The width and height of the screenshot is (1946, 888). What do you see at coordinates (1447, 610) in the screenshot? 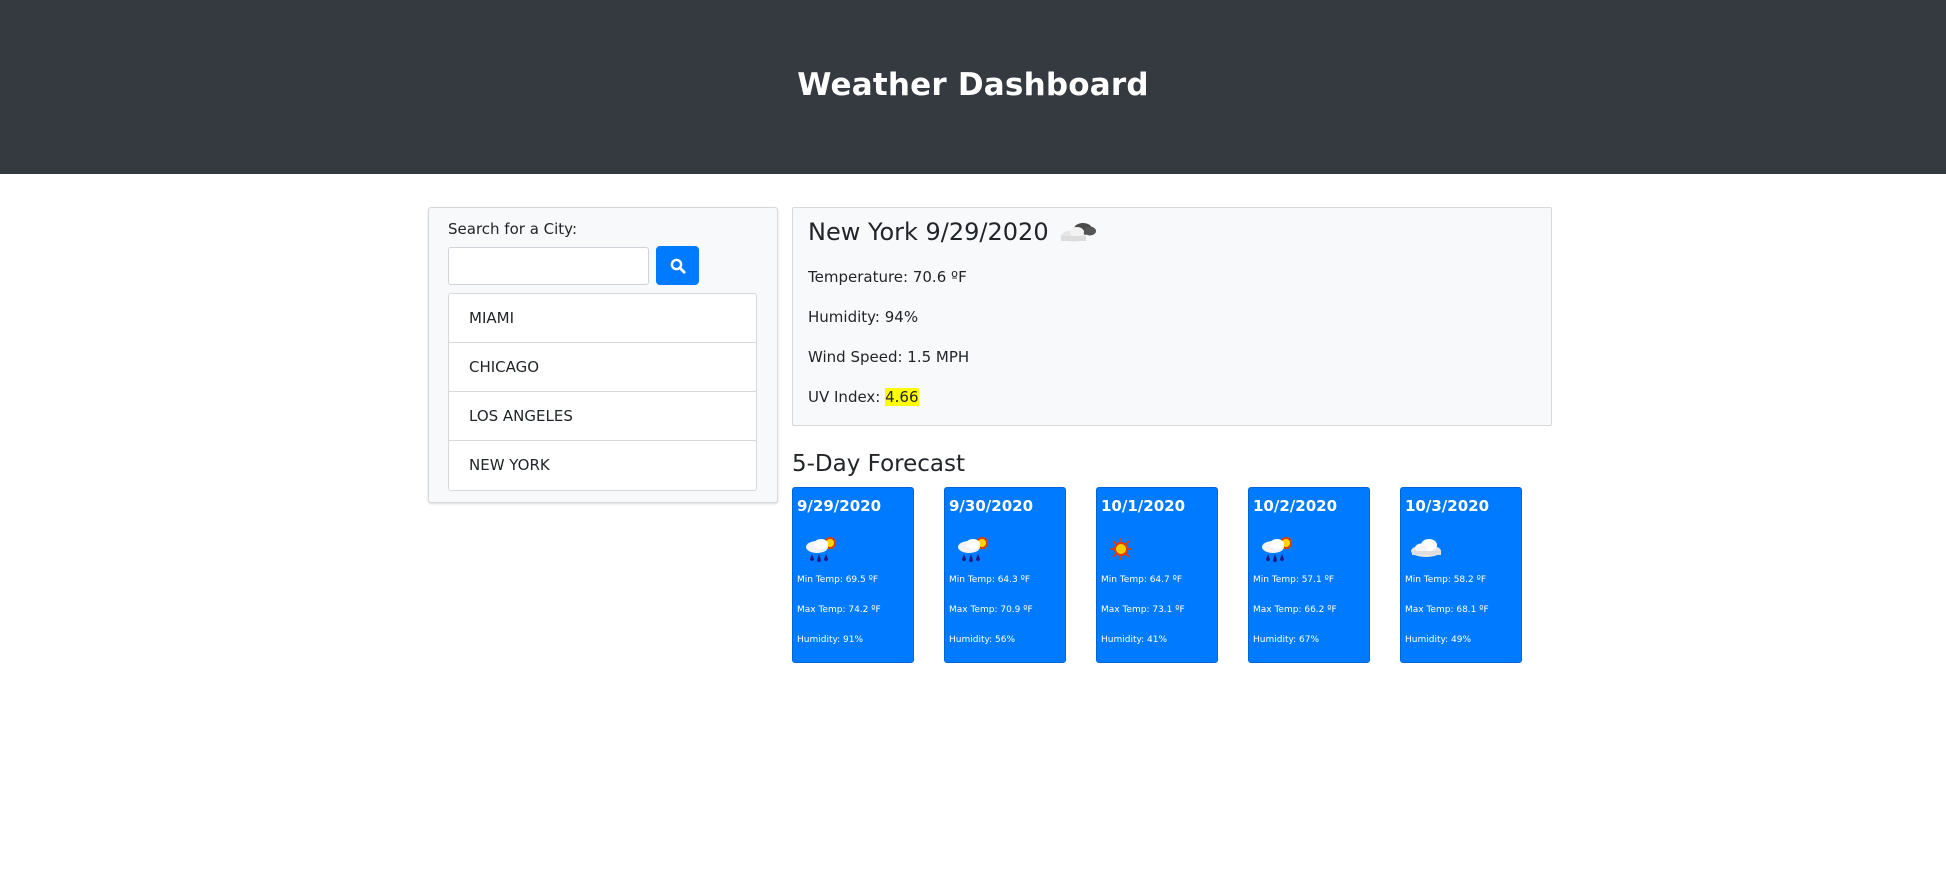
I see `forecast-max-temp: Max Temp: 68.1 ºF` at bounding box center [1447, 610].